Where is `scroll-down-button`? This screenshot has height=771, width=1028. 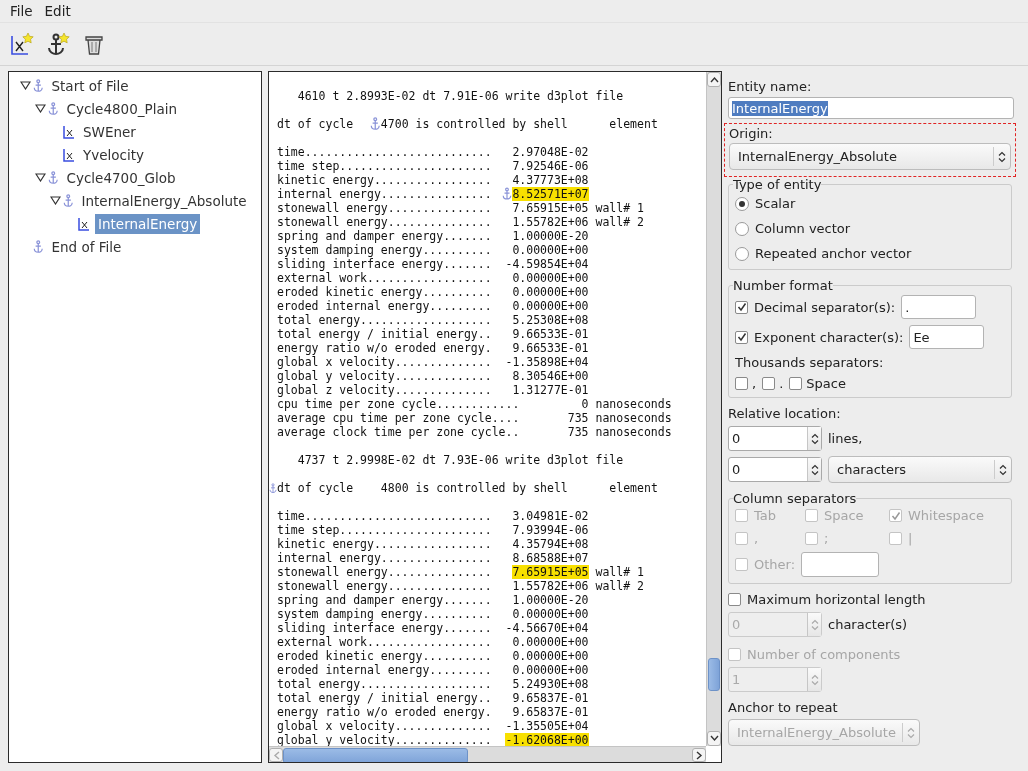
scroll-down-button is located at coordinates (714, 738).